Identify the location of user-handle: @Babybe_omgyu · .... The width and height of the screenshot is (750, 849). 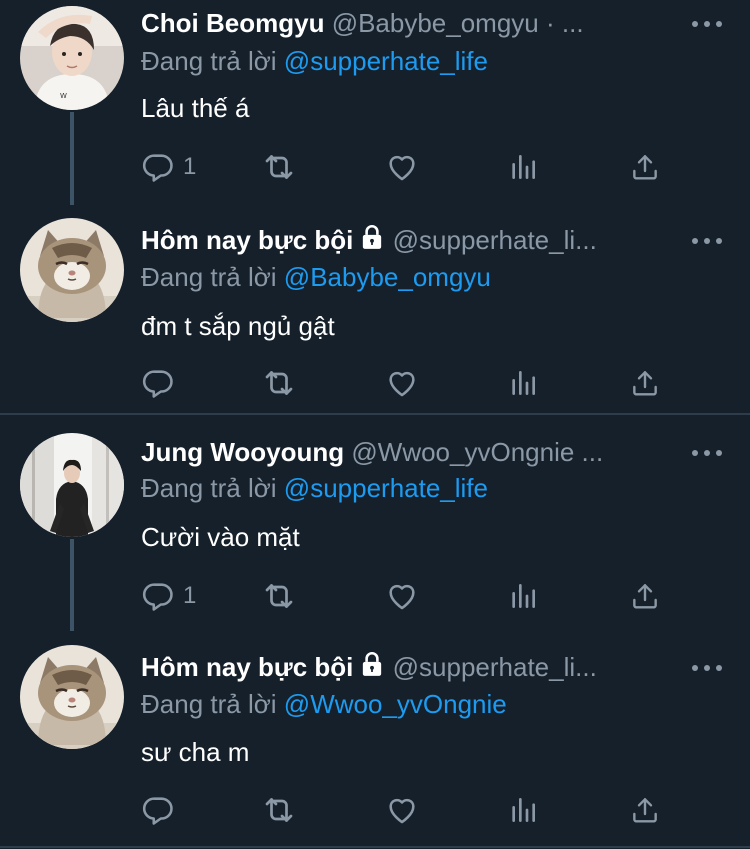
(458, 23).